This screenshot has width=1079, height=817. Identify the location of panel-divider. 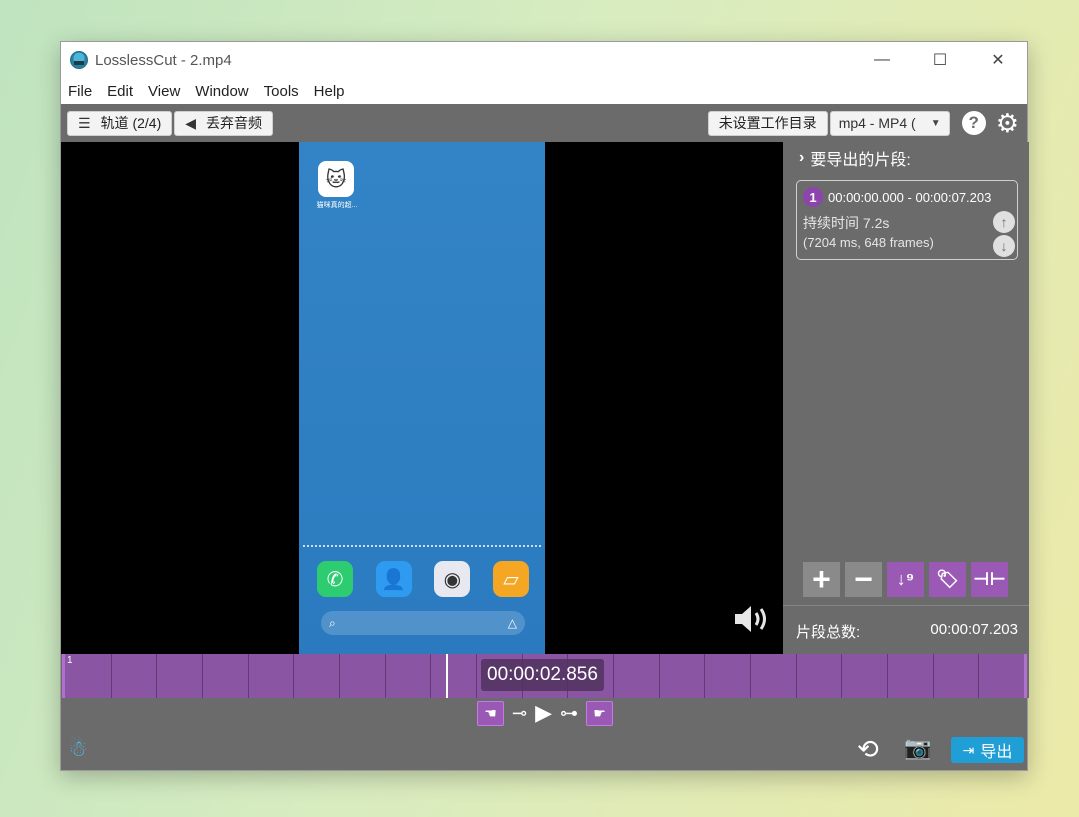
(906, 605).